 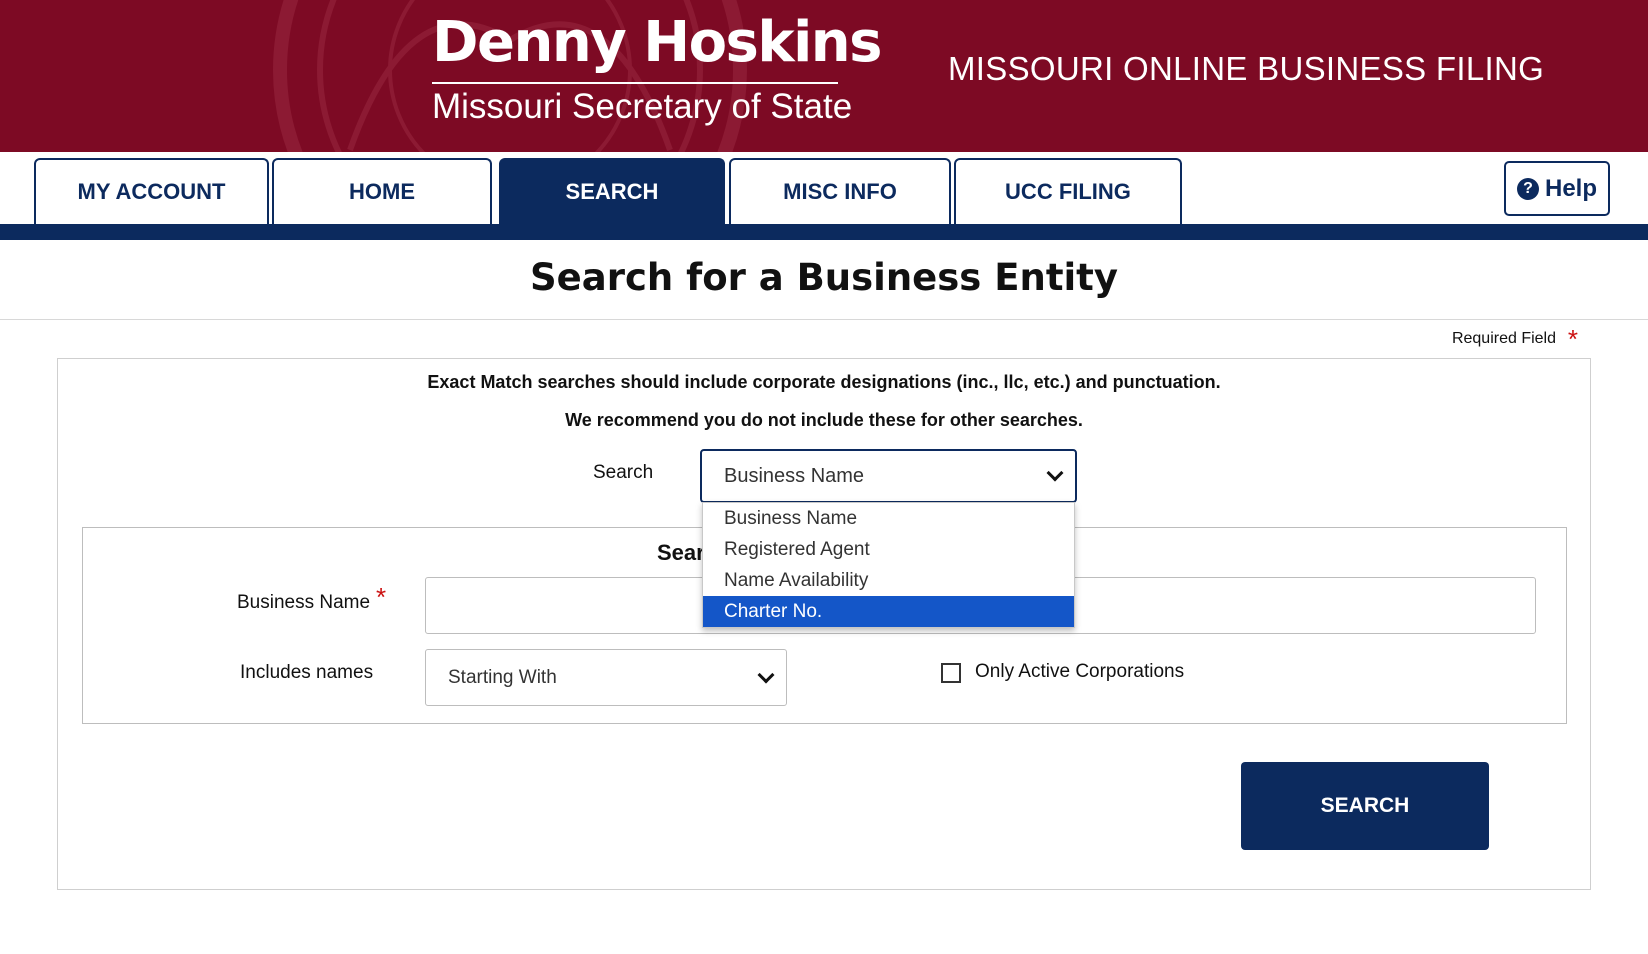 What do you see at coordinates (888, 518) in the screenshot?
I see `option-business-name: Business Name` at bounding box center [888, 518].